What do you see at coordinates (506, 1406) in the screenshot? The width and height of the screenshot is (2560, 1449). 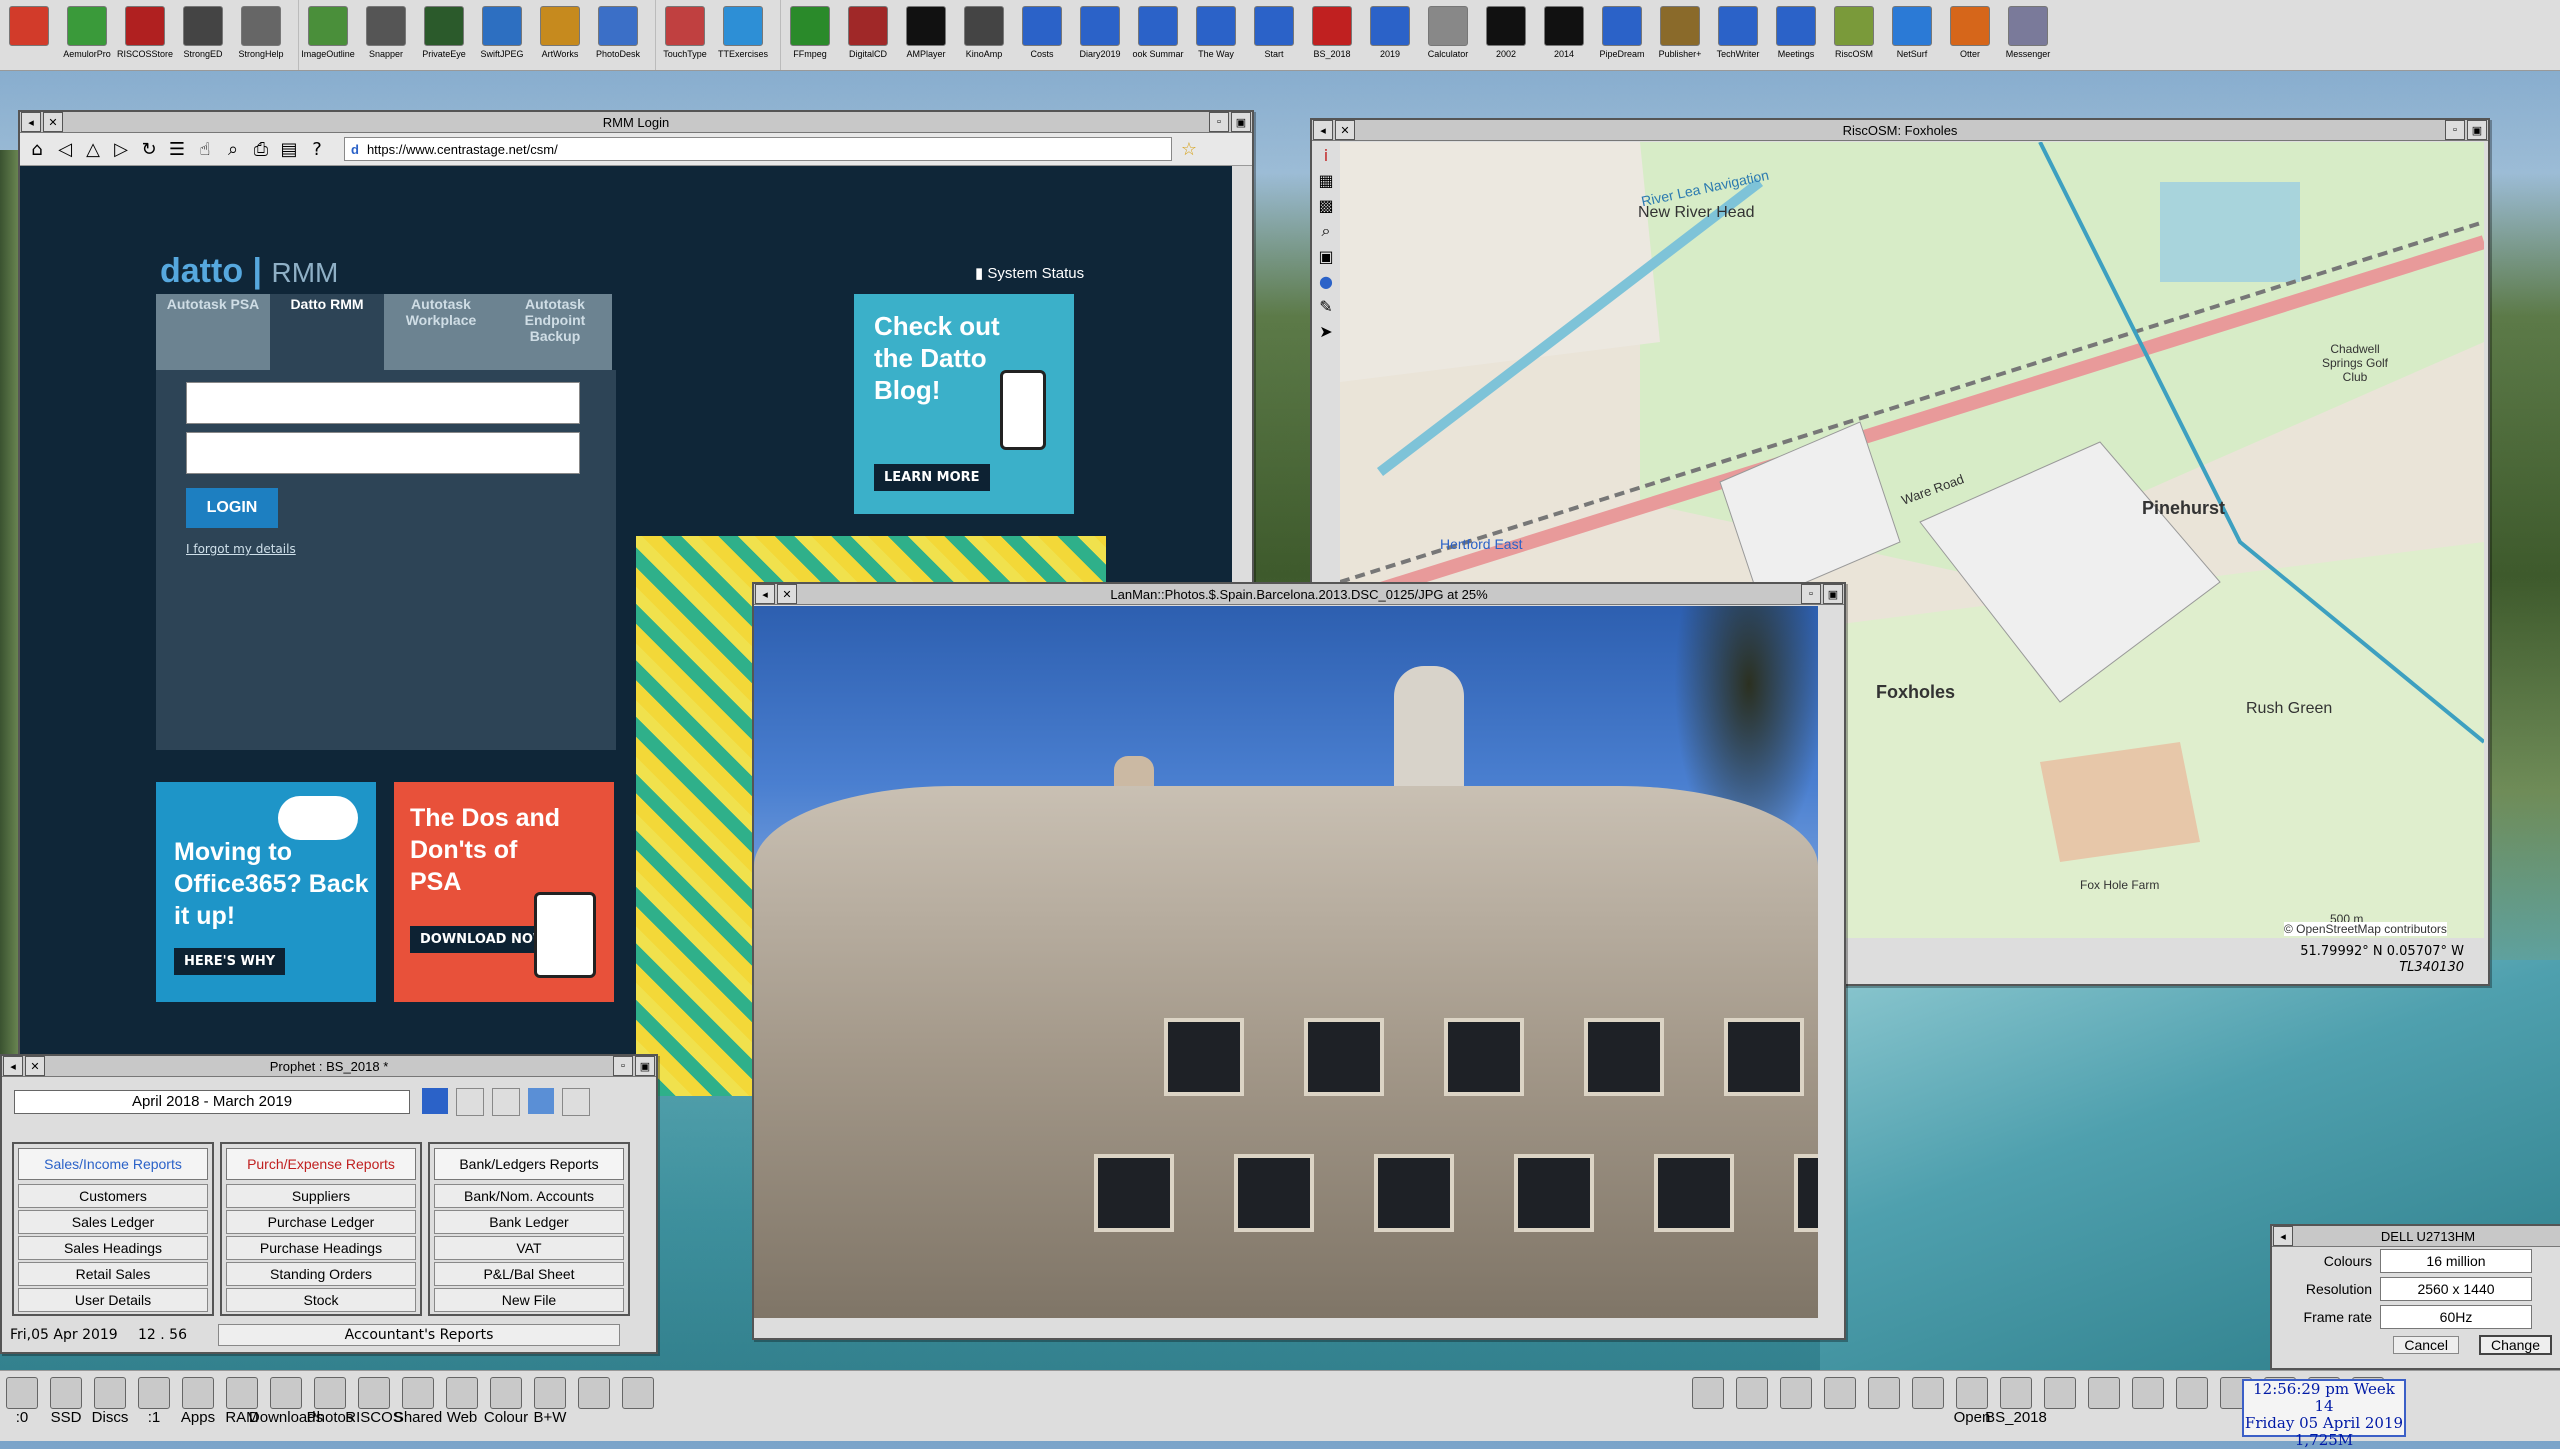 I see `device-icon: Colour` at bounding box center [506, 1406].